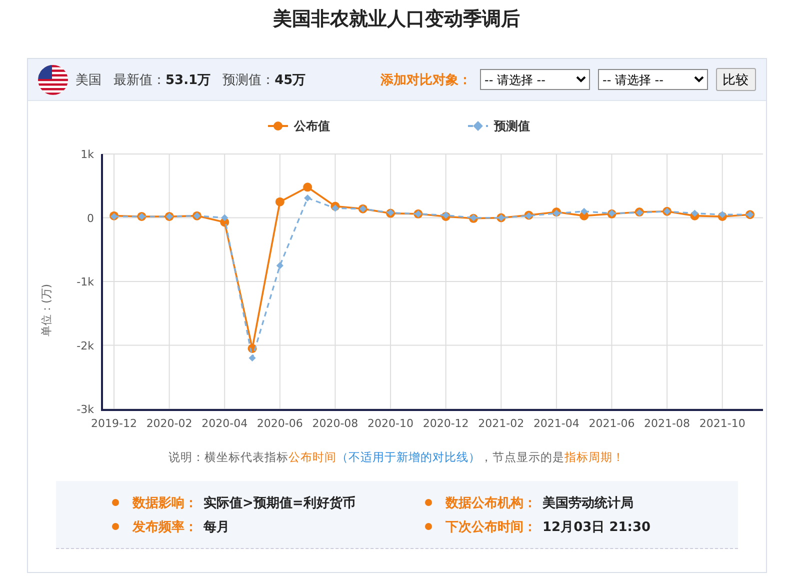  What do you see at coordinates (445, 423) in the screenshot?
I see `x-tick-label: 2020-12` at bounding box center [445, 423].